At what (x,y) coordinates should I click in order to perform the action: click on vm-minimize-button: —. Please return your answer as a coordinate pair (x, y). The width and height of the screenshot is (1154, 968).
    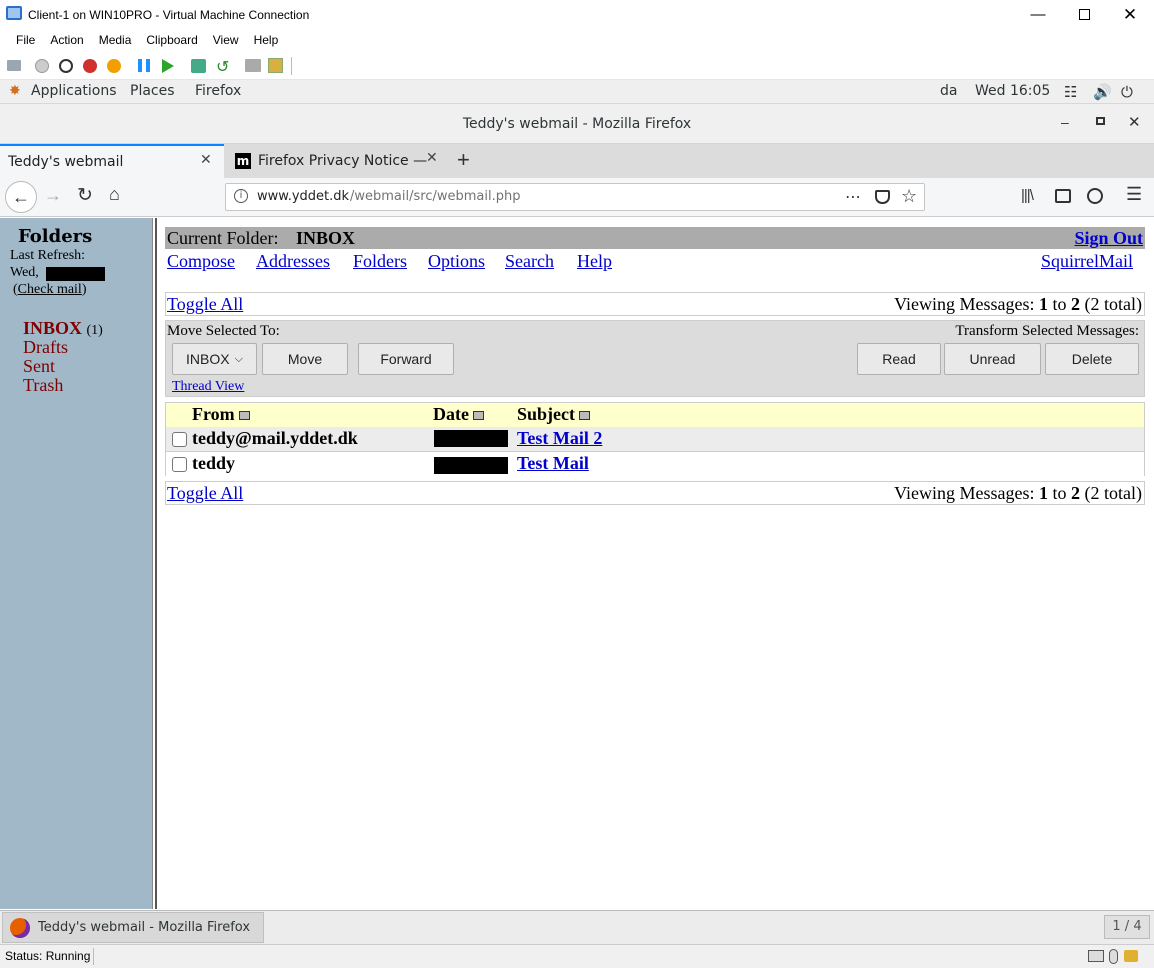
    Looking at the image, I should click on (1038, 14).